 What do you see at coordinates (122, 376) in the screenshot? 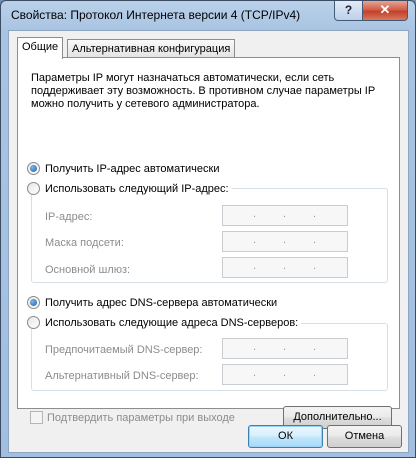
I see `alternate-dns-label: Альтернативный DNS-сервер:` at bounding box center [122, 376].